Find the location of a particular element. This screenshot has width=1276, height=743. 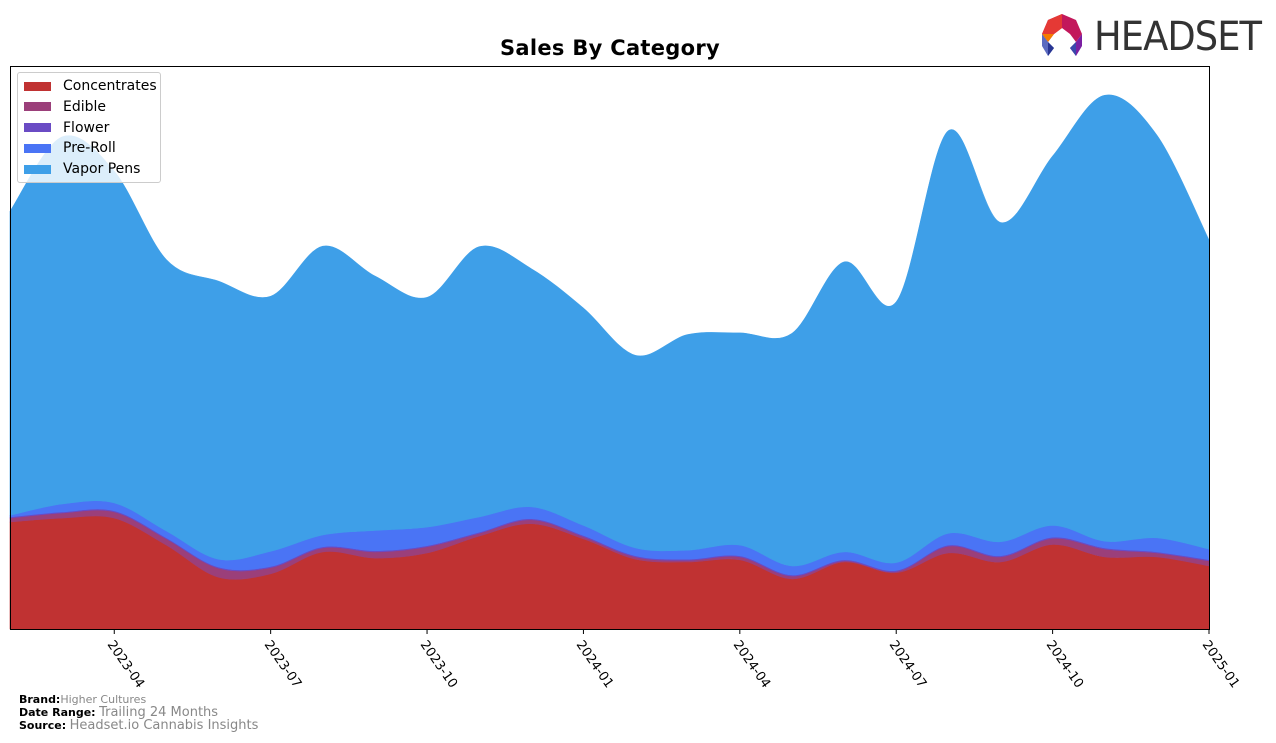

brand-label: Brand: is located at coordinates (40, 699).